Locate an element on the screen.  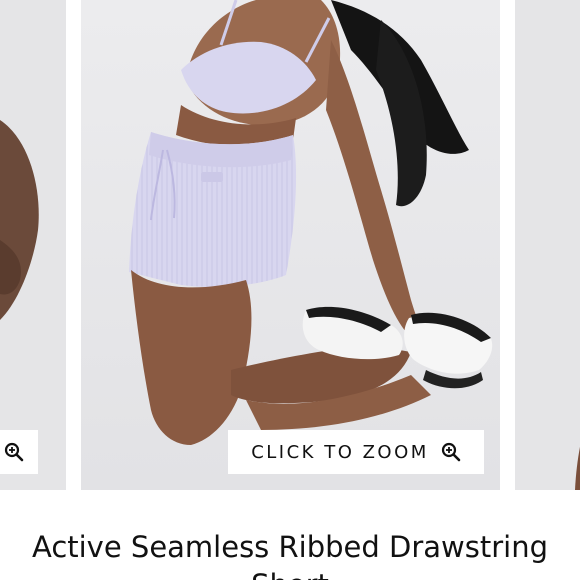
previous-product-image is located at coordinates (33, 245).